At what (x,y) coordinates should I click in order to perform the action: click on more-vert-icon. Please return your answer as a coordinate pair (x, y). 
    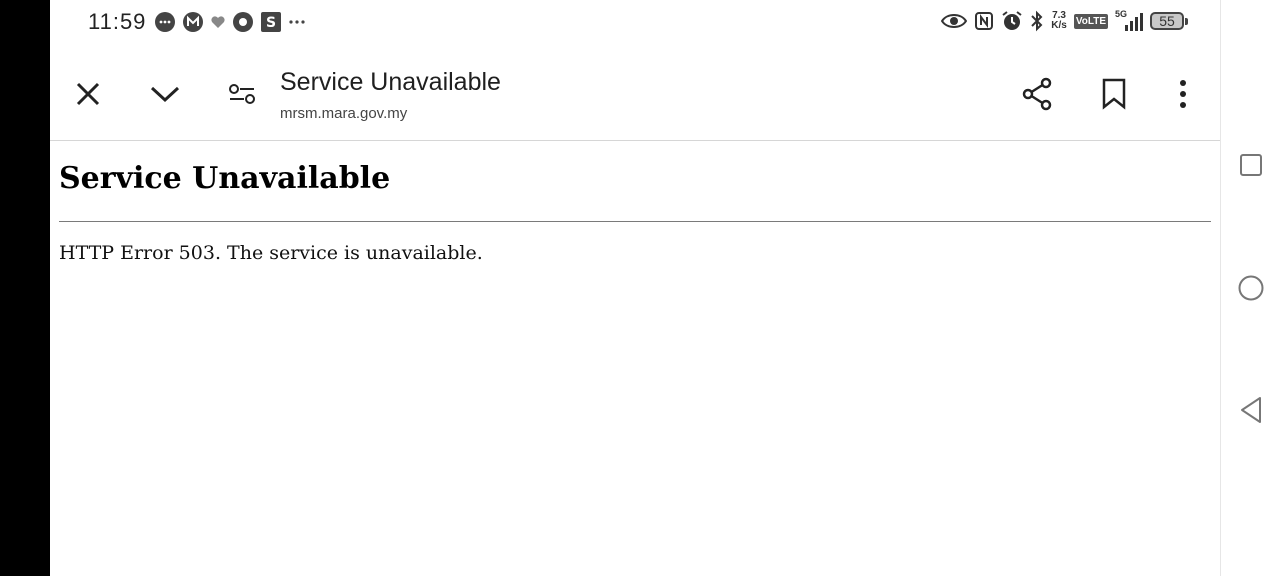
    Looking at the image, I should click on (1183, 94).